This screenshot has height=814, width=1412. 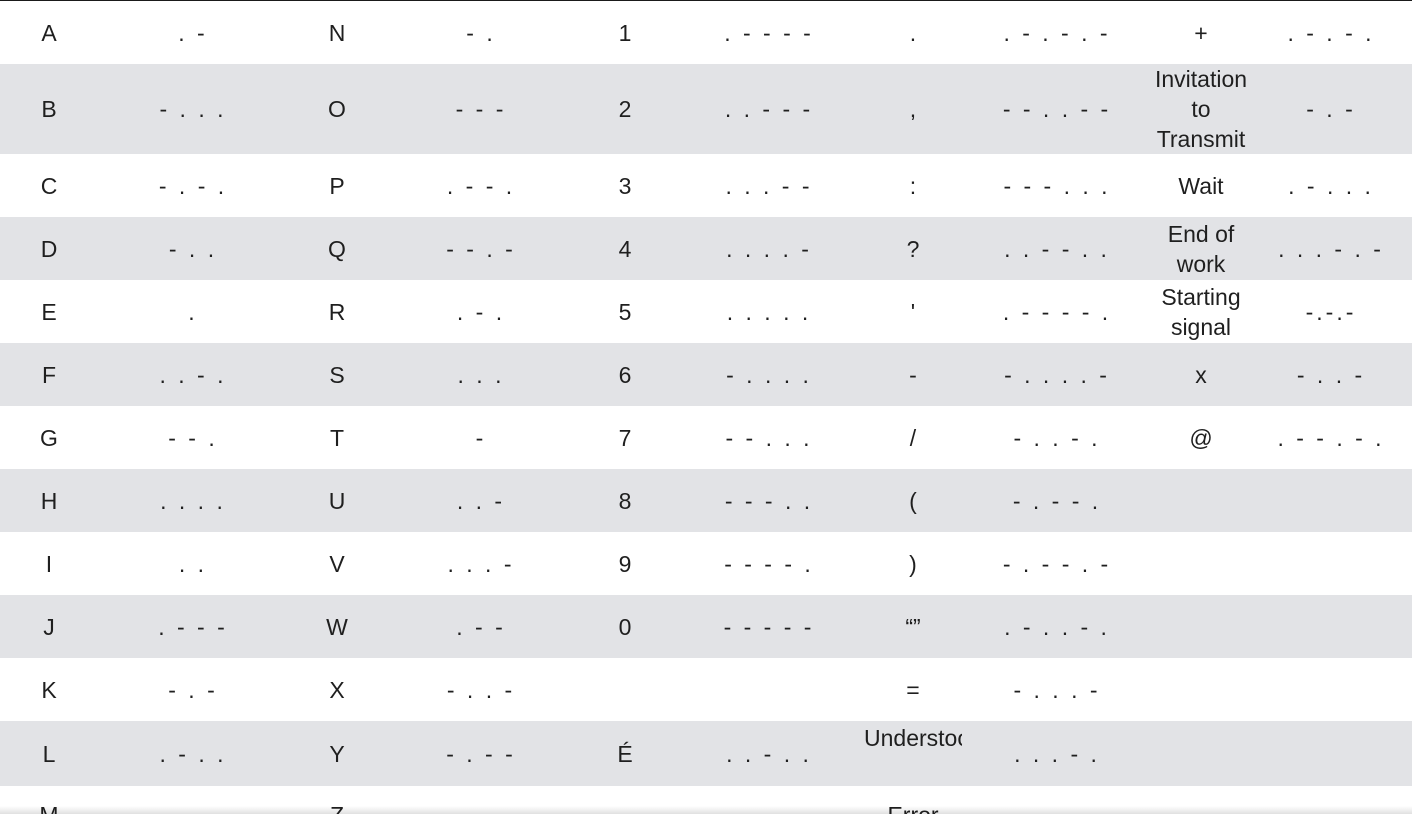 I want to click on morse-code-cell: - - . -, so click(x=481, y=248).